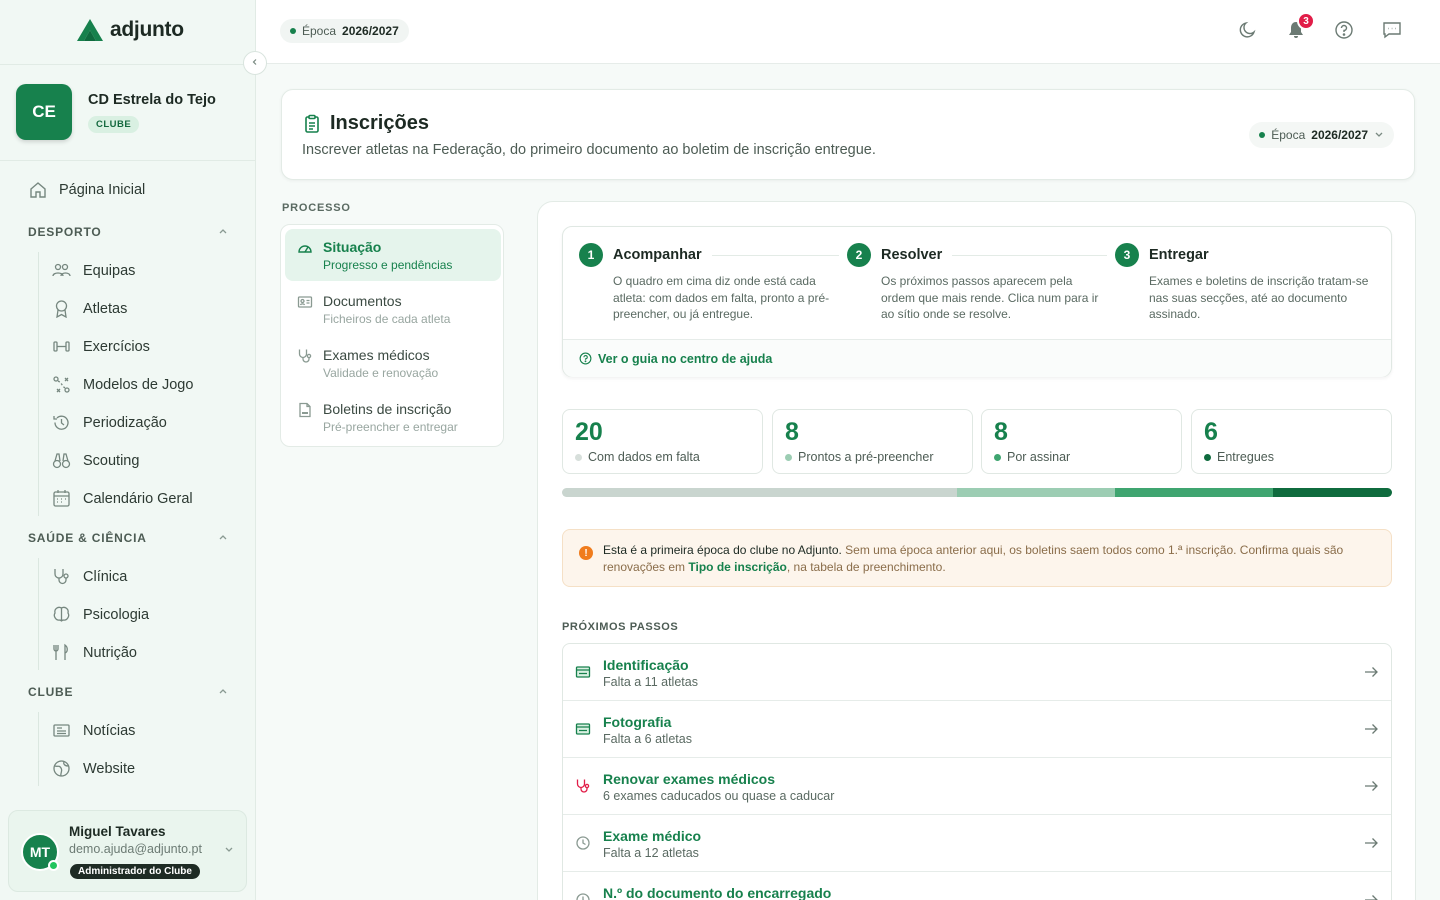 The width and height of the screenshot is (1440, 900). Describe the element at coordinates (53, 865) in the screenshot. I see `online-status-dot` at that location.